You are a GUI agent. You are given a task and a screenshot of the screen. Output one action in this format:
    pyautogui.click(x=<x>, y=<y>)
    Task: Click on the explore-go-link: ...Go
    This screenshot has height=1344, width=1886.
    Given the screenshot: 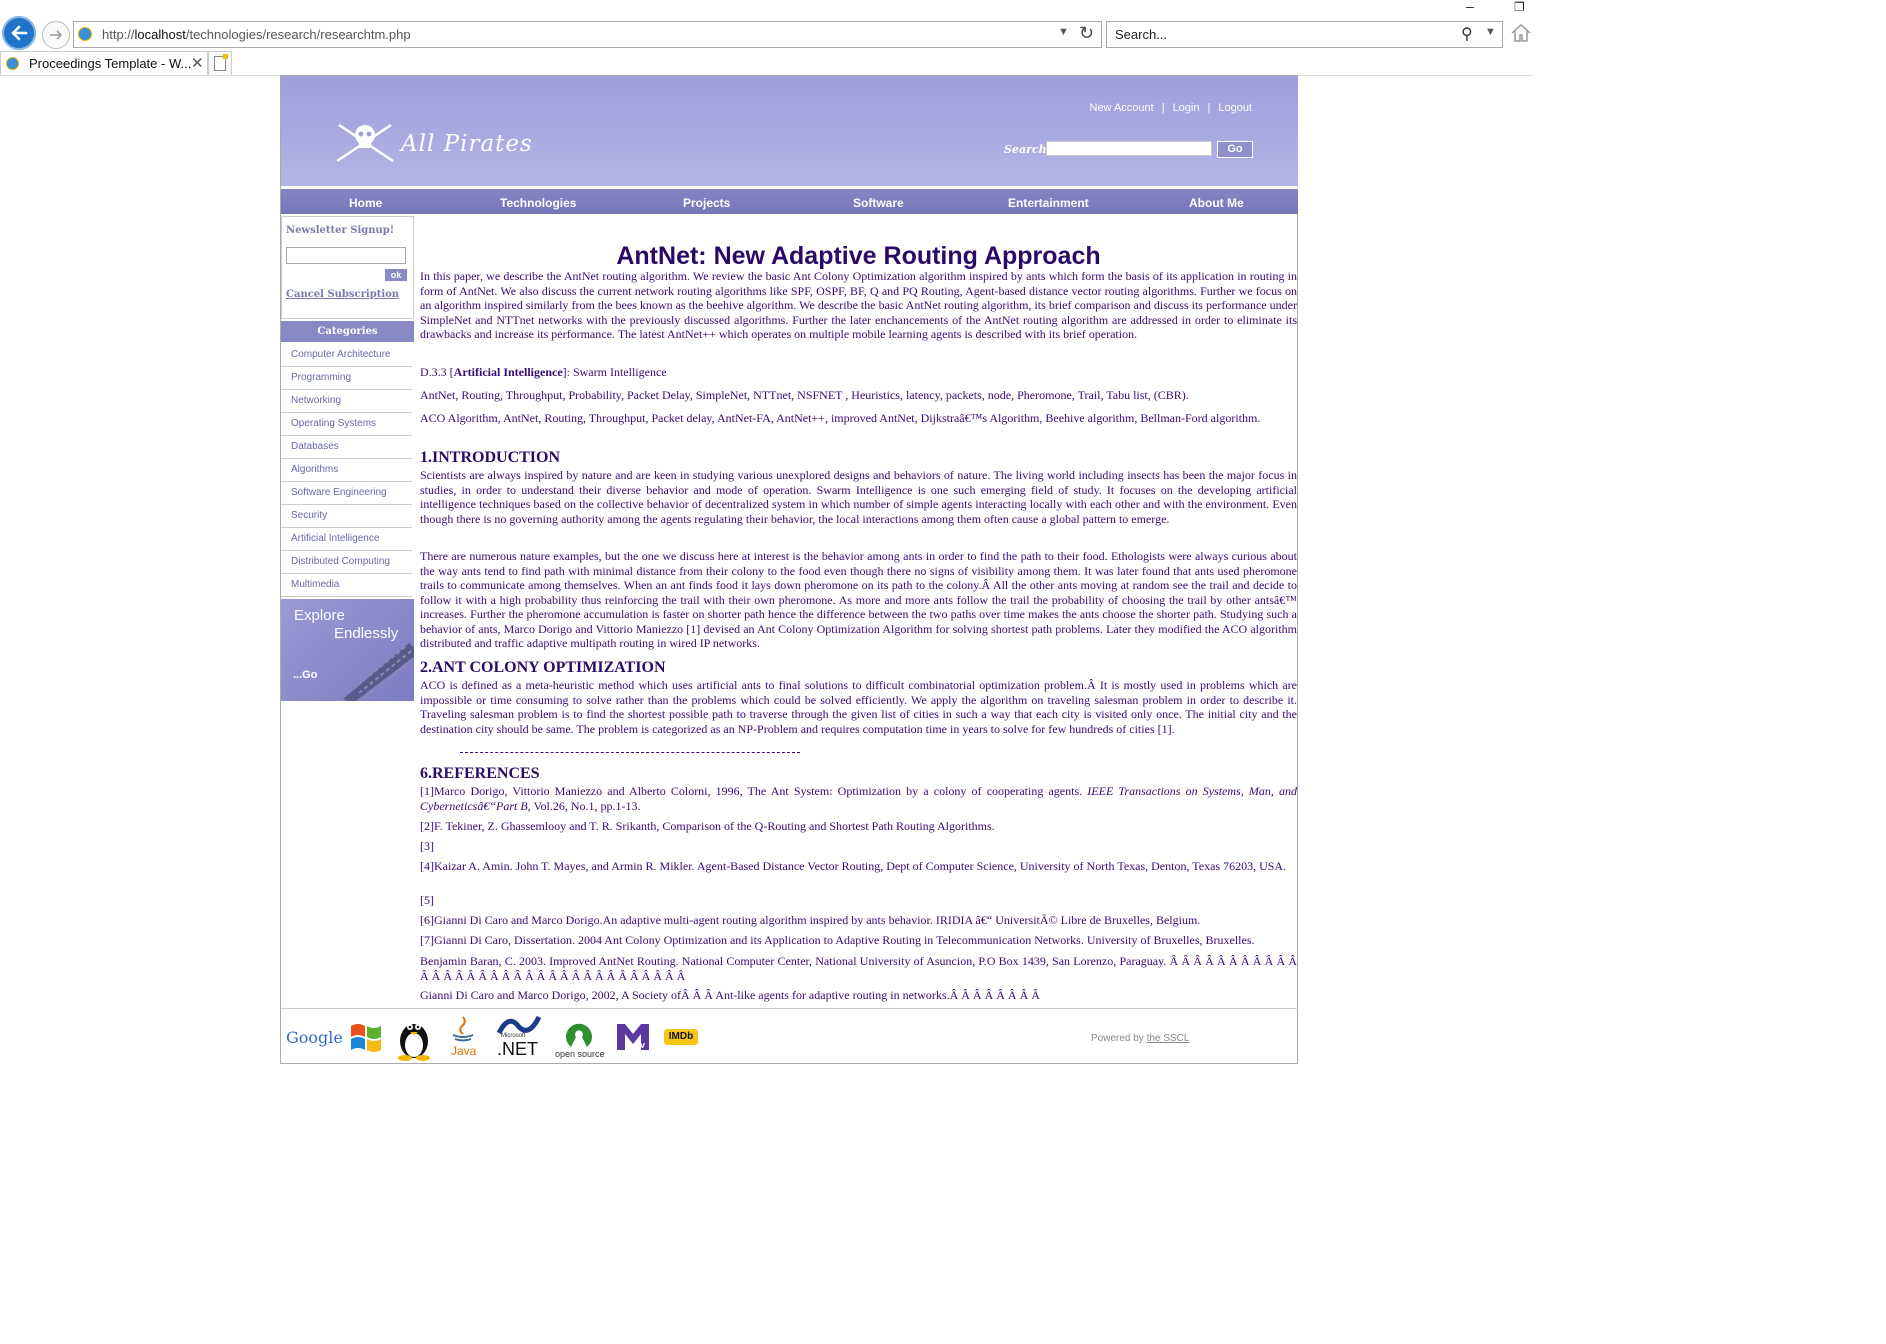 What is the action you would take?
    pyautogui.click(x=305, y=675)
    